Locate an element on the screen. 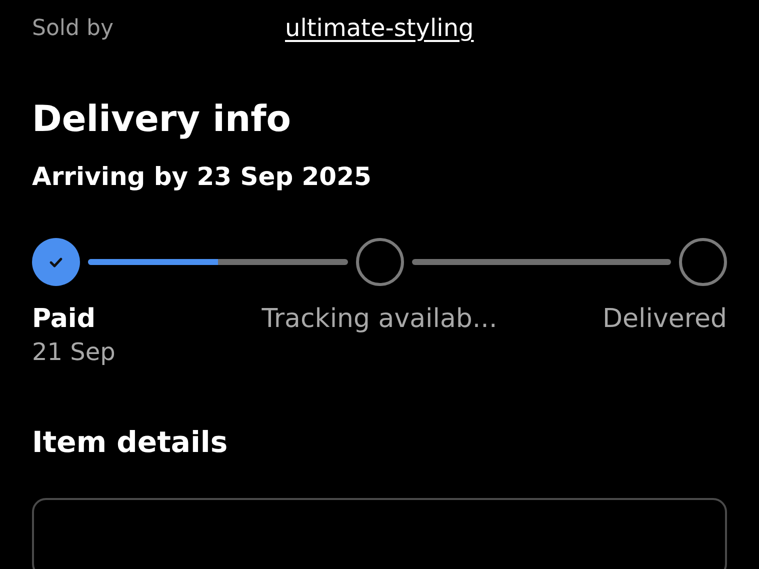 Image resolution: width=759 pixels, height=569 pixels. section-title: Delivery info is located at coordinates (162, 120).